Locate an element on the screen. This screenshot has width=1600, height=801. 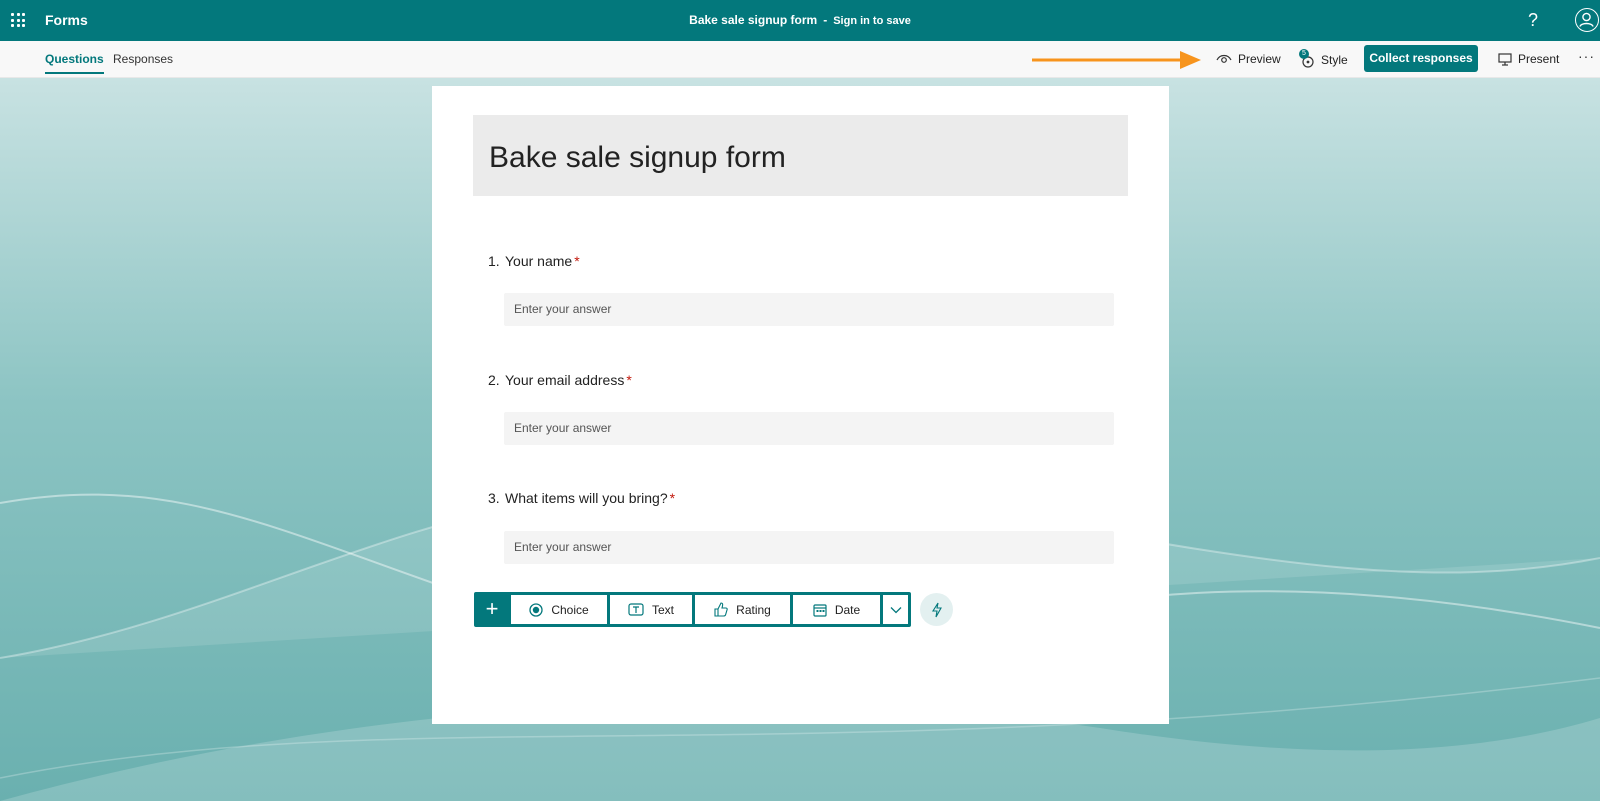
question-number: 3. is located at coordinates (494, 498).